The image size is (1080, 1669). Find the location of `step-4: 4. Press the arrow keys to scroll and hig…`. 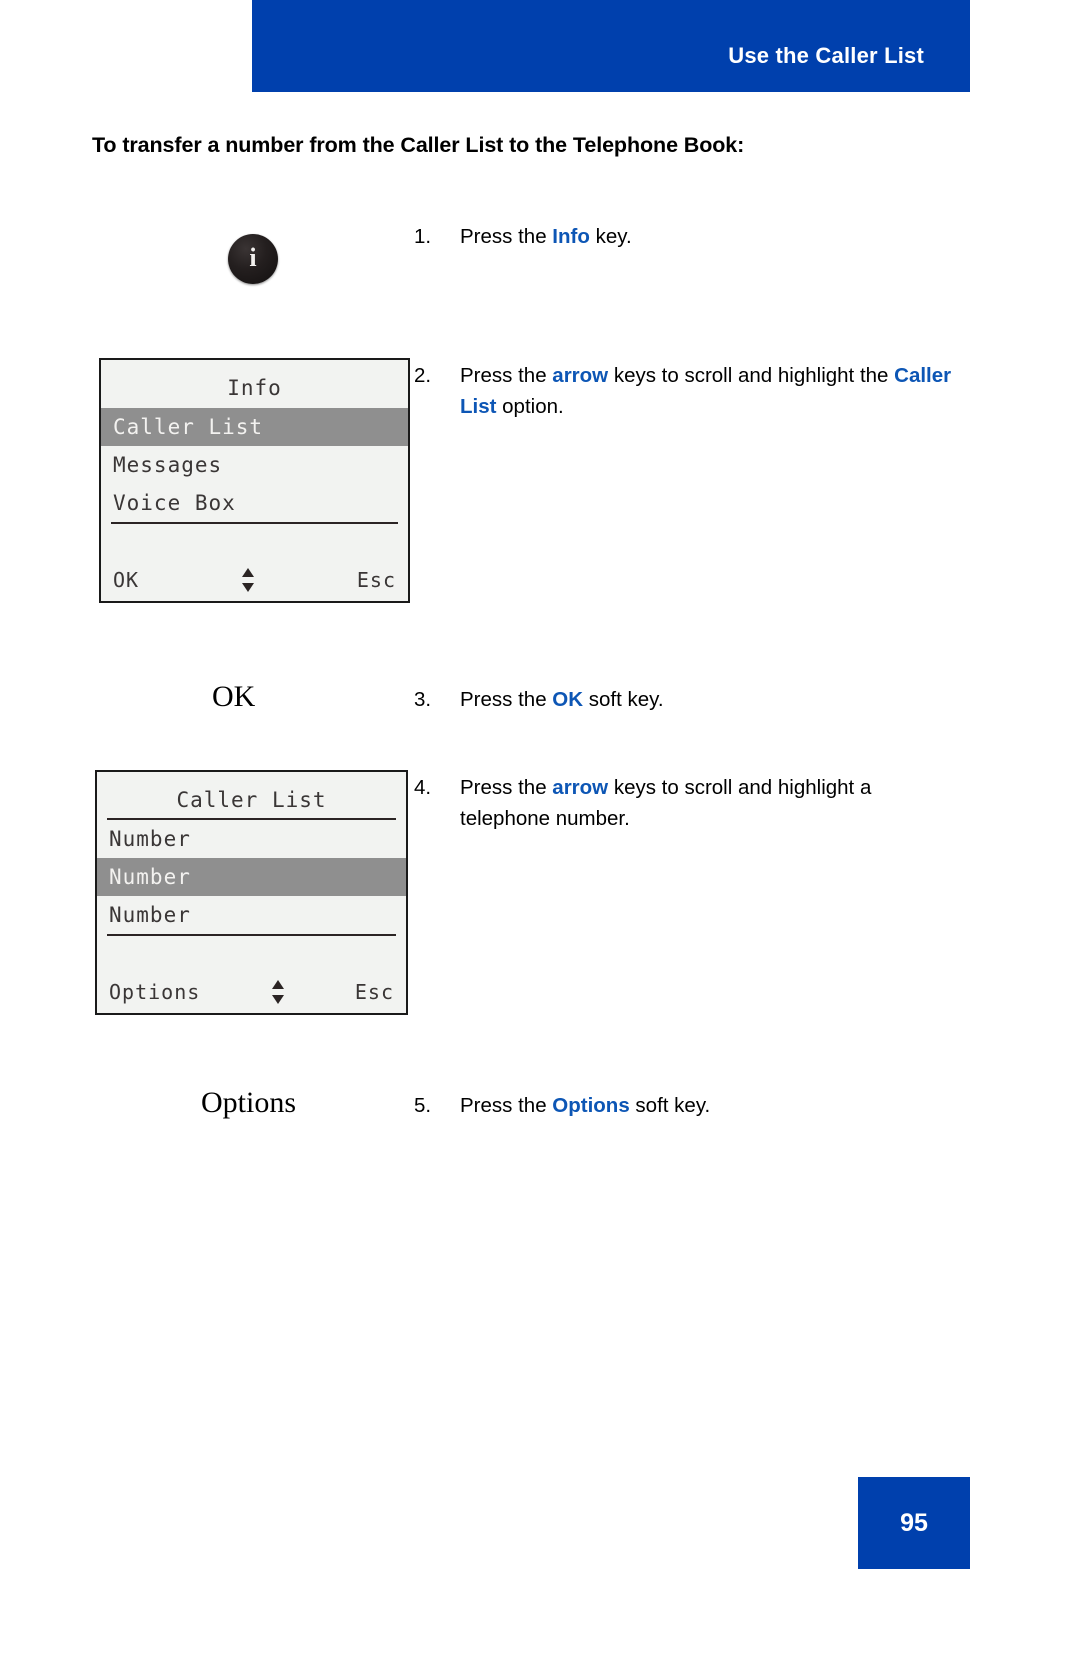

step-4: 4. Press the arrow keys to scroll and hig… is located at coordinates (694, 803).